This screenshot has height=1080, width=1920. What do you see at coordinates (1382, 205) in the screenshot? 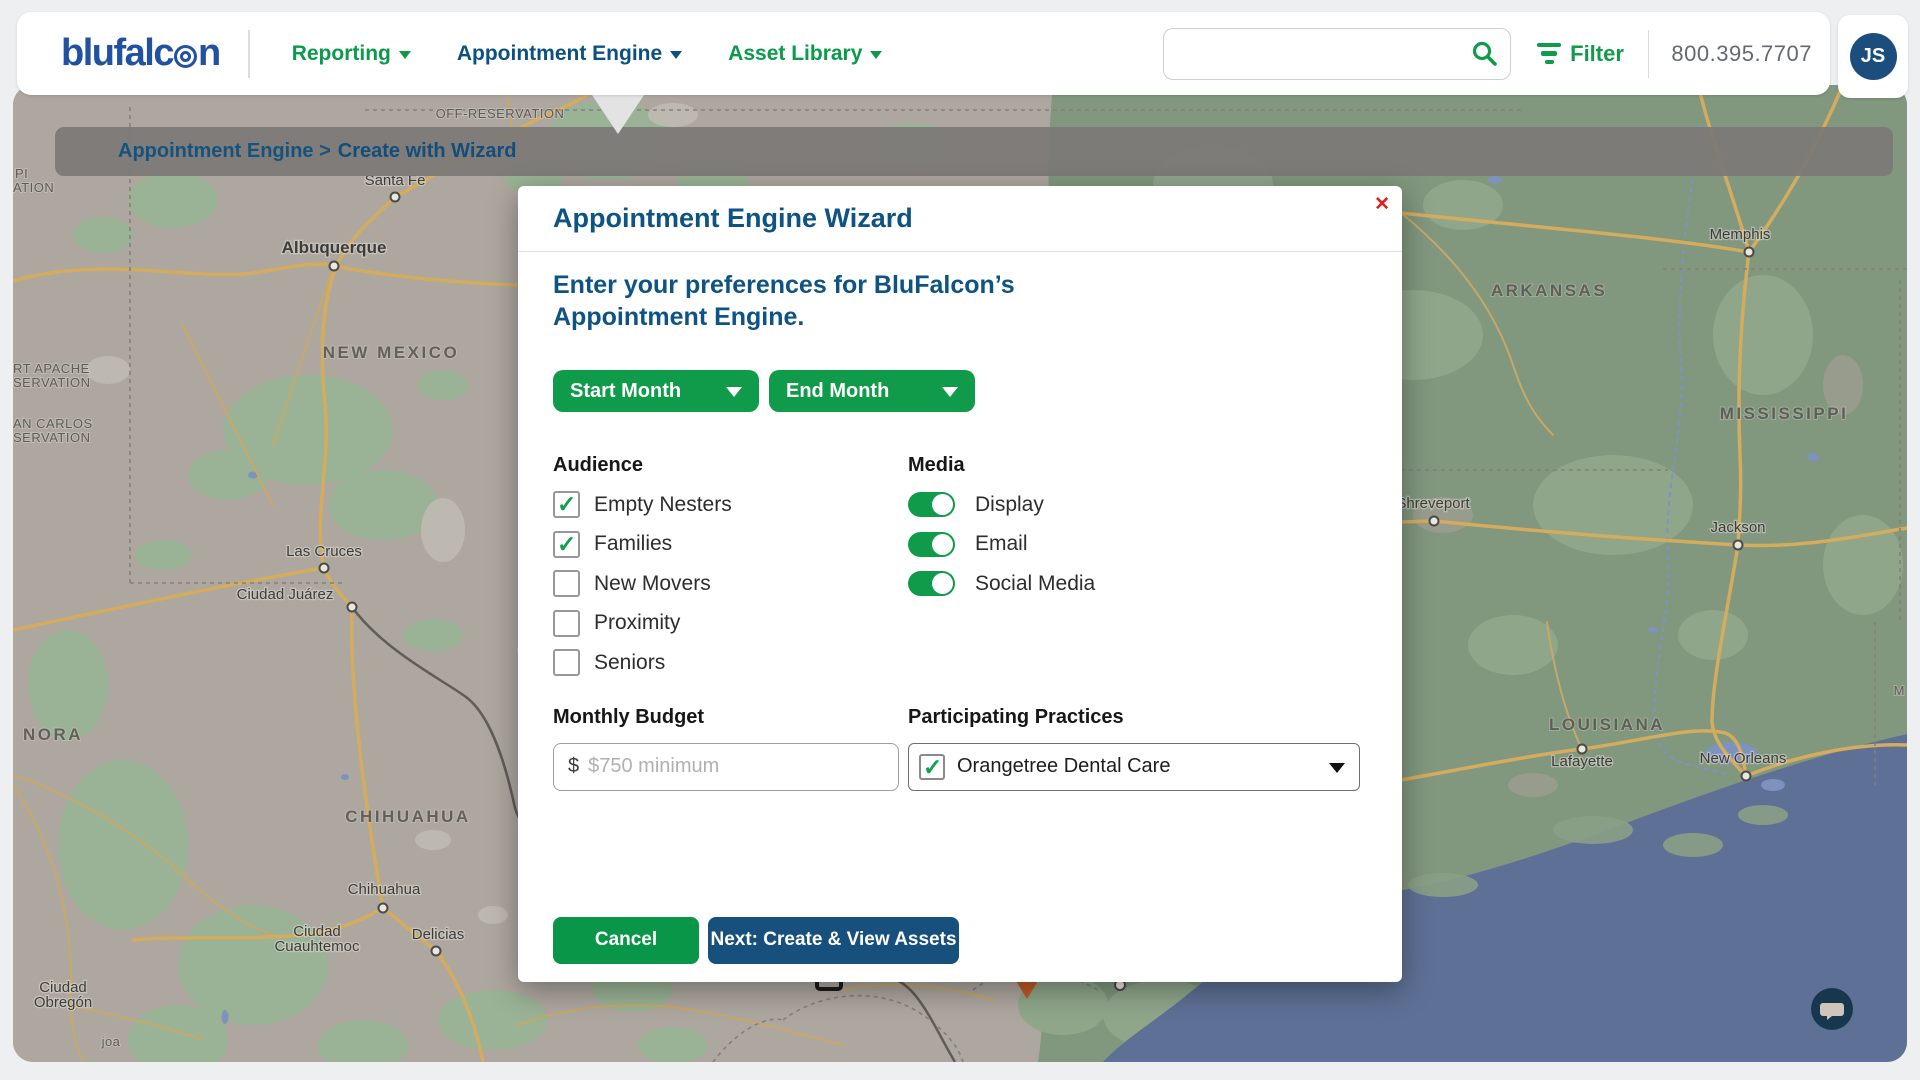
I see `close-icon: ✕` at bounding box center [1382, 205].